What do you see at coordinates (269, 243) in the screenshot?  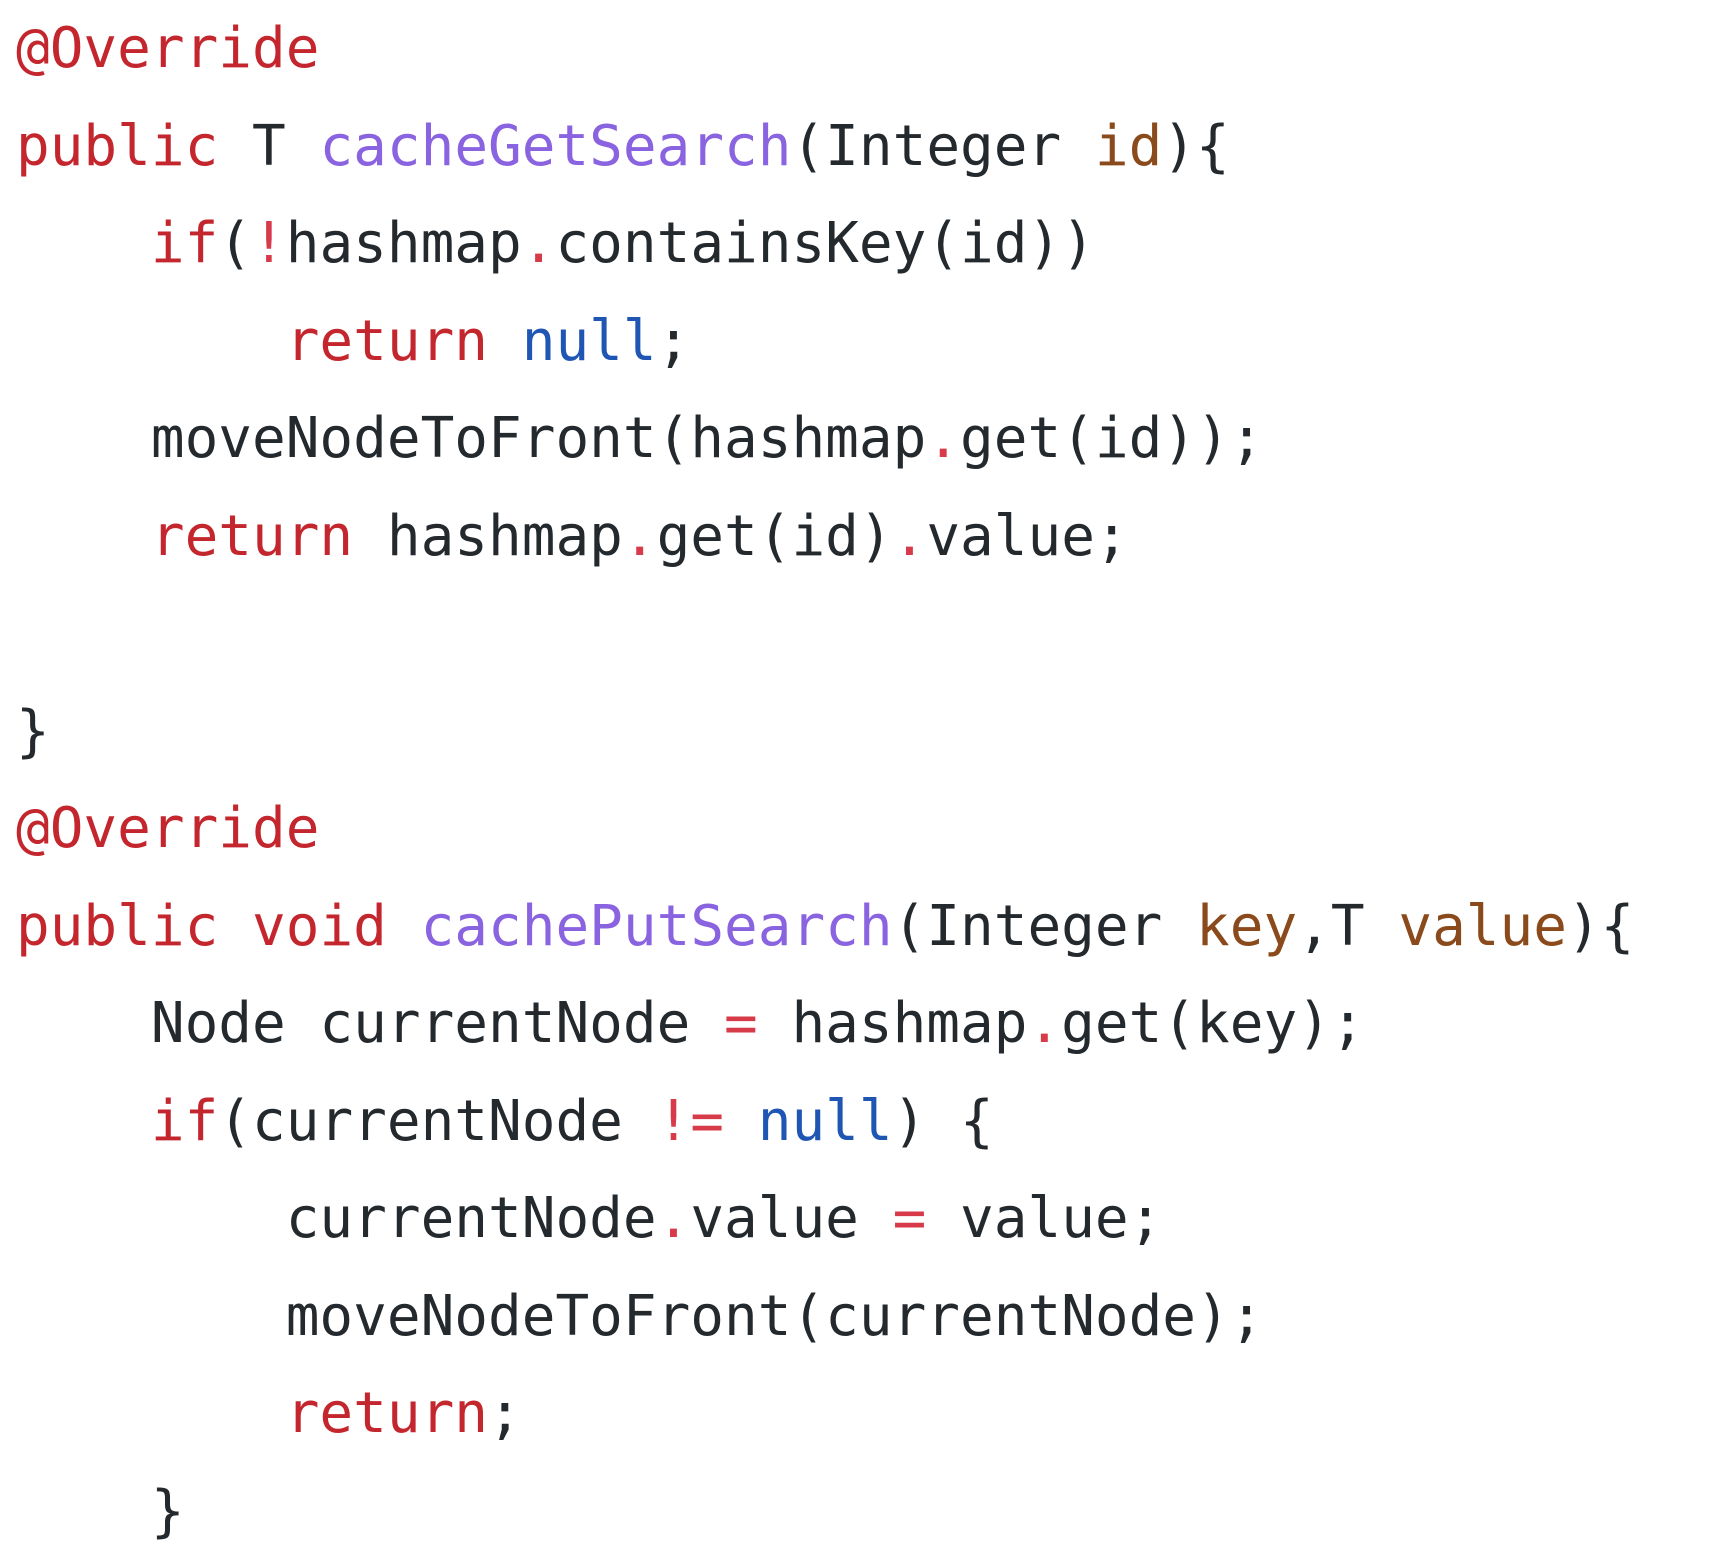 I see `code-token-operator: !` at bounding box center [269, 243].